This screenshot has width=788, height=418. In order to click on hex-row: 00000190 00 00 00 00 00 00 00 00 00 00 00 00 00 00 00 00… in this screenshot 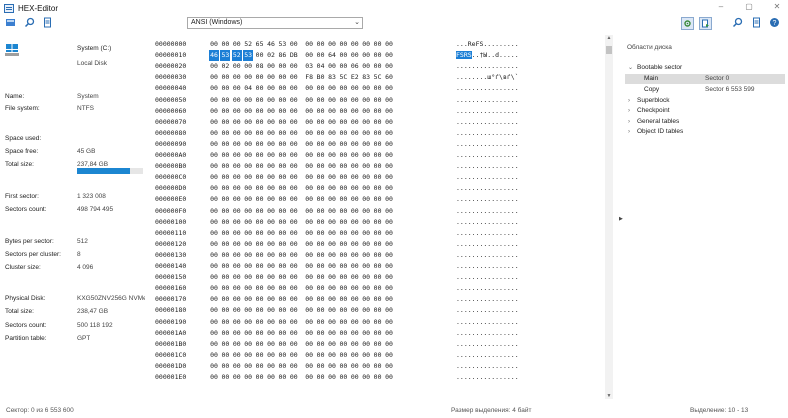, I will do `click(378, 322)`.